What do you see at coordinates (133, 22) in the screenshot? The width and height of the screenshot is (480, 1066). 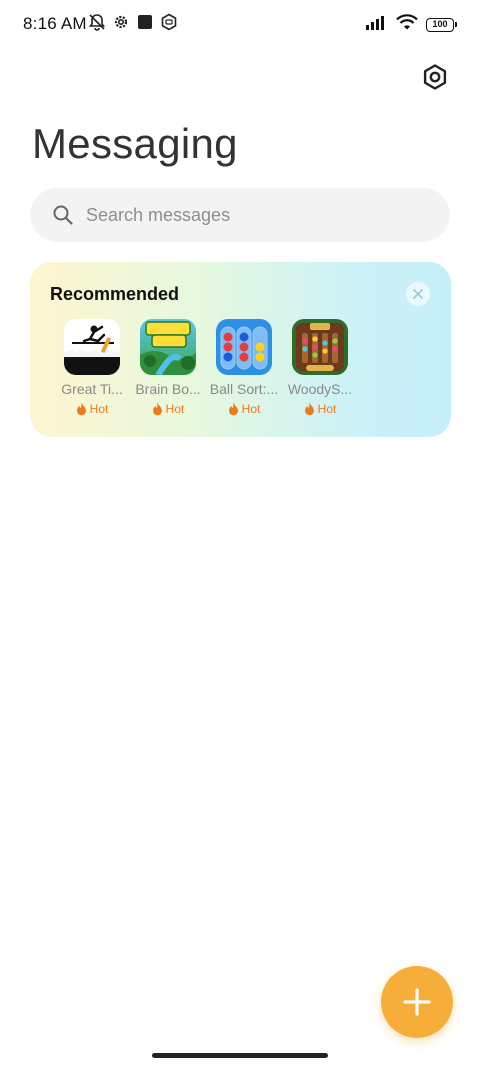 I see `status-notification-icons` at bounding box center [133, 22].